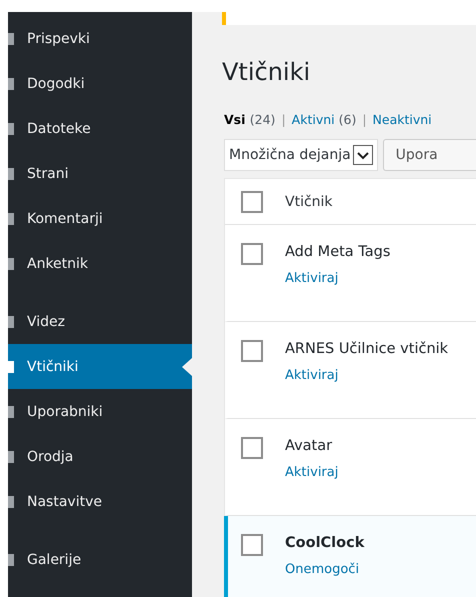 The width and height of the screenshot is (476, 597). Describe the element at coordinates (301, 155) in the screenshot. I see `bulk-actions-select: Množična dejanja` at that location.